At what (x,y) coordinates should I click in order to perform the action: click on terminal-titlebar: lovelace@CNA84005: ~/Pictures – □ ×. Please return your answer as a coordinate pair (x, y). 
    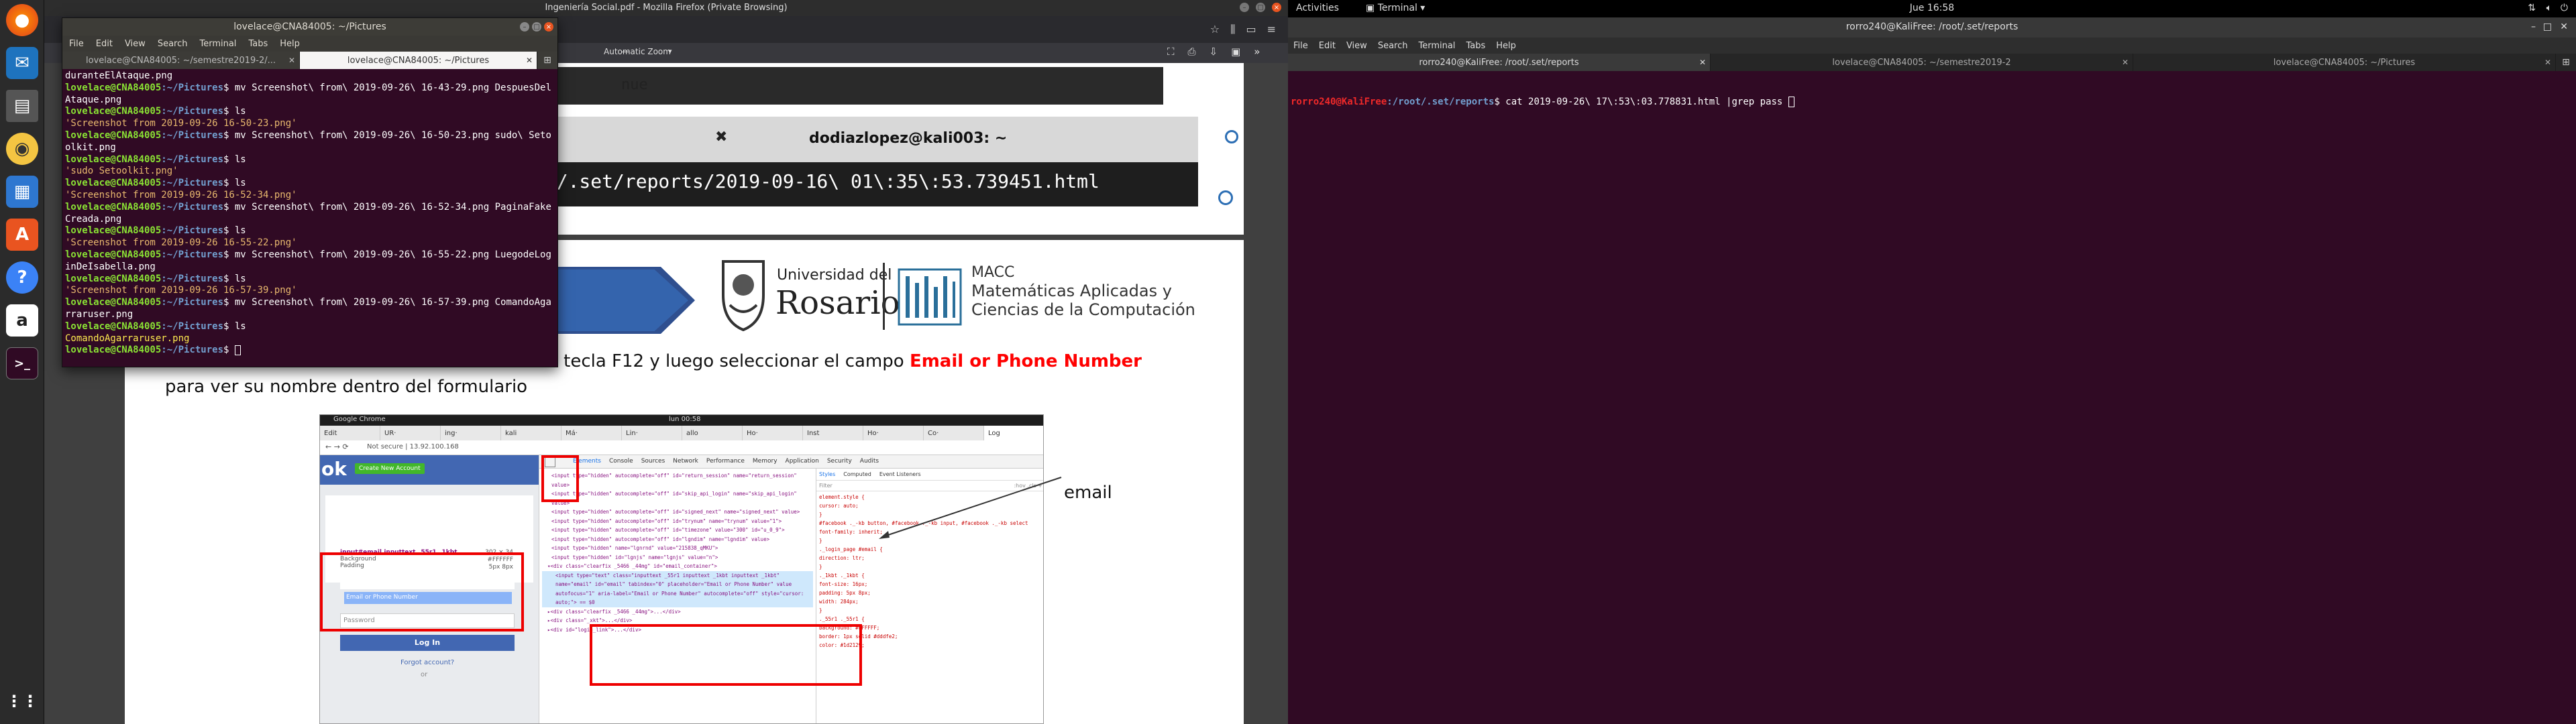
    Looking at the image, I should click on (309, 27).